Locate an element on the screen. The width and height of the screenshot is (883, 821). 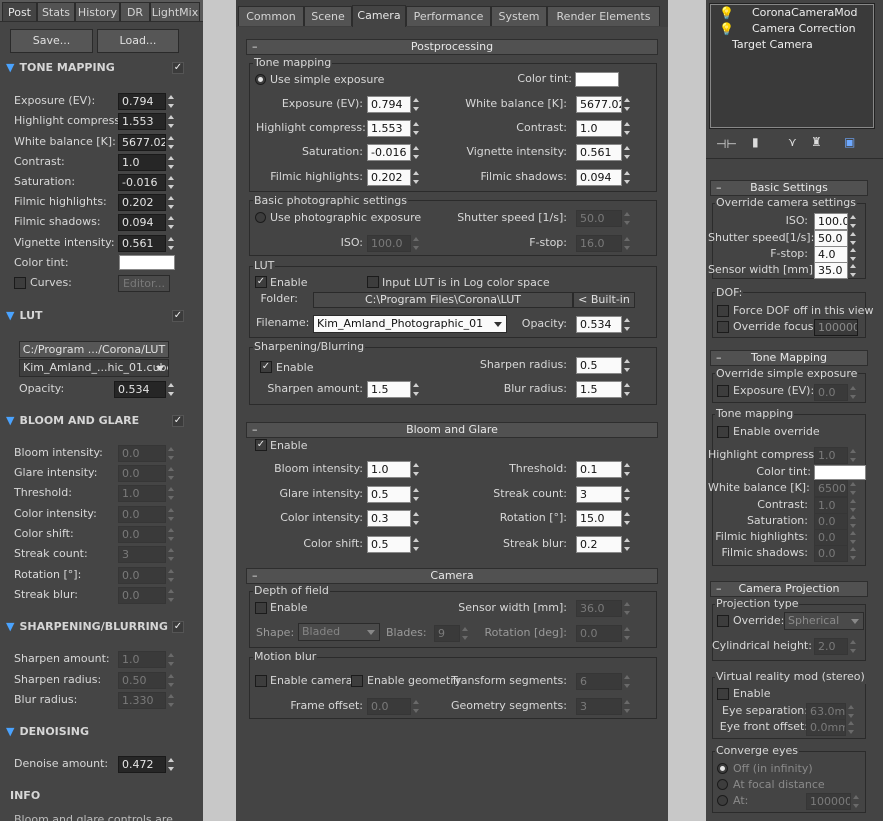
lut-enable-checkbox: ✓ is located at coordinates (261, 282).